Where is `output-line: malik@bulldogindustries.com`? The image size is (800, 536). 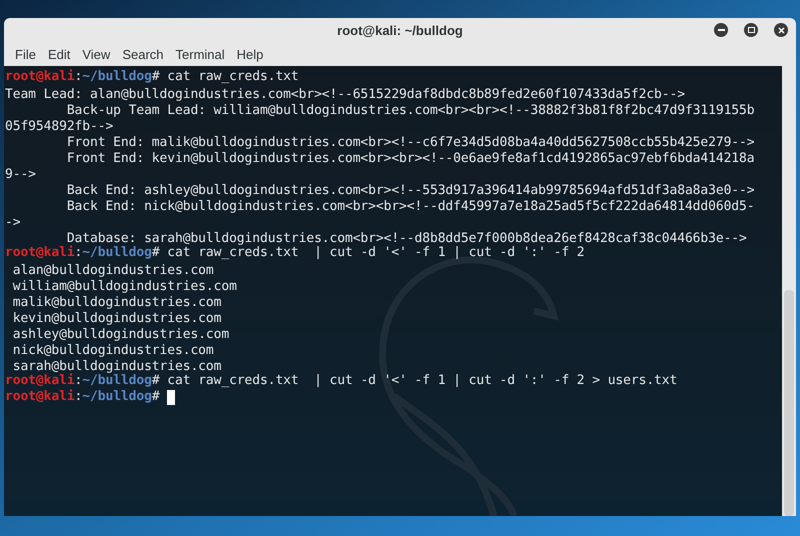 output-line: malik@bulldogindustries.com is located at coordinates (117, 301).